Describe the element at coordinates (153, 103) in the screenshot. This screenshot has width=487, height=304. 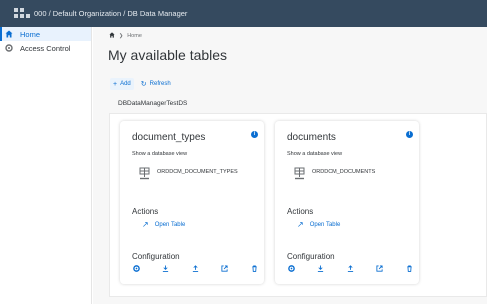
I see `datasource-label: DBDataManagerTestDS` at that location.